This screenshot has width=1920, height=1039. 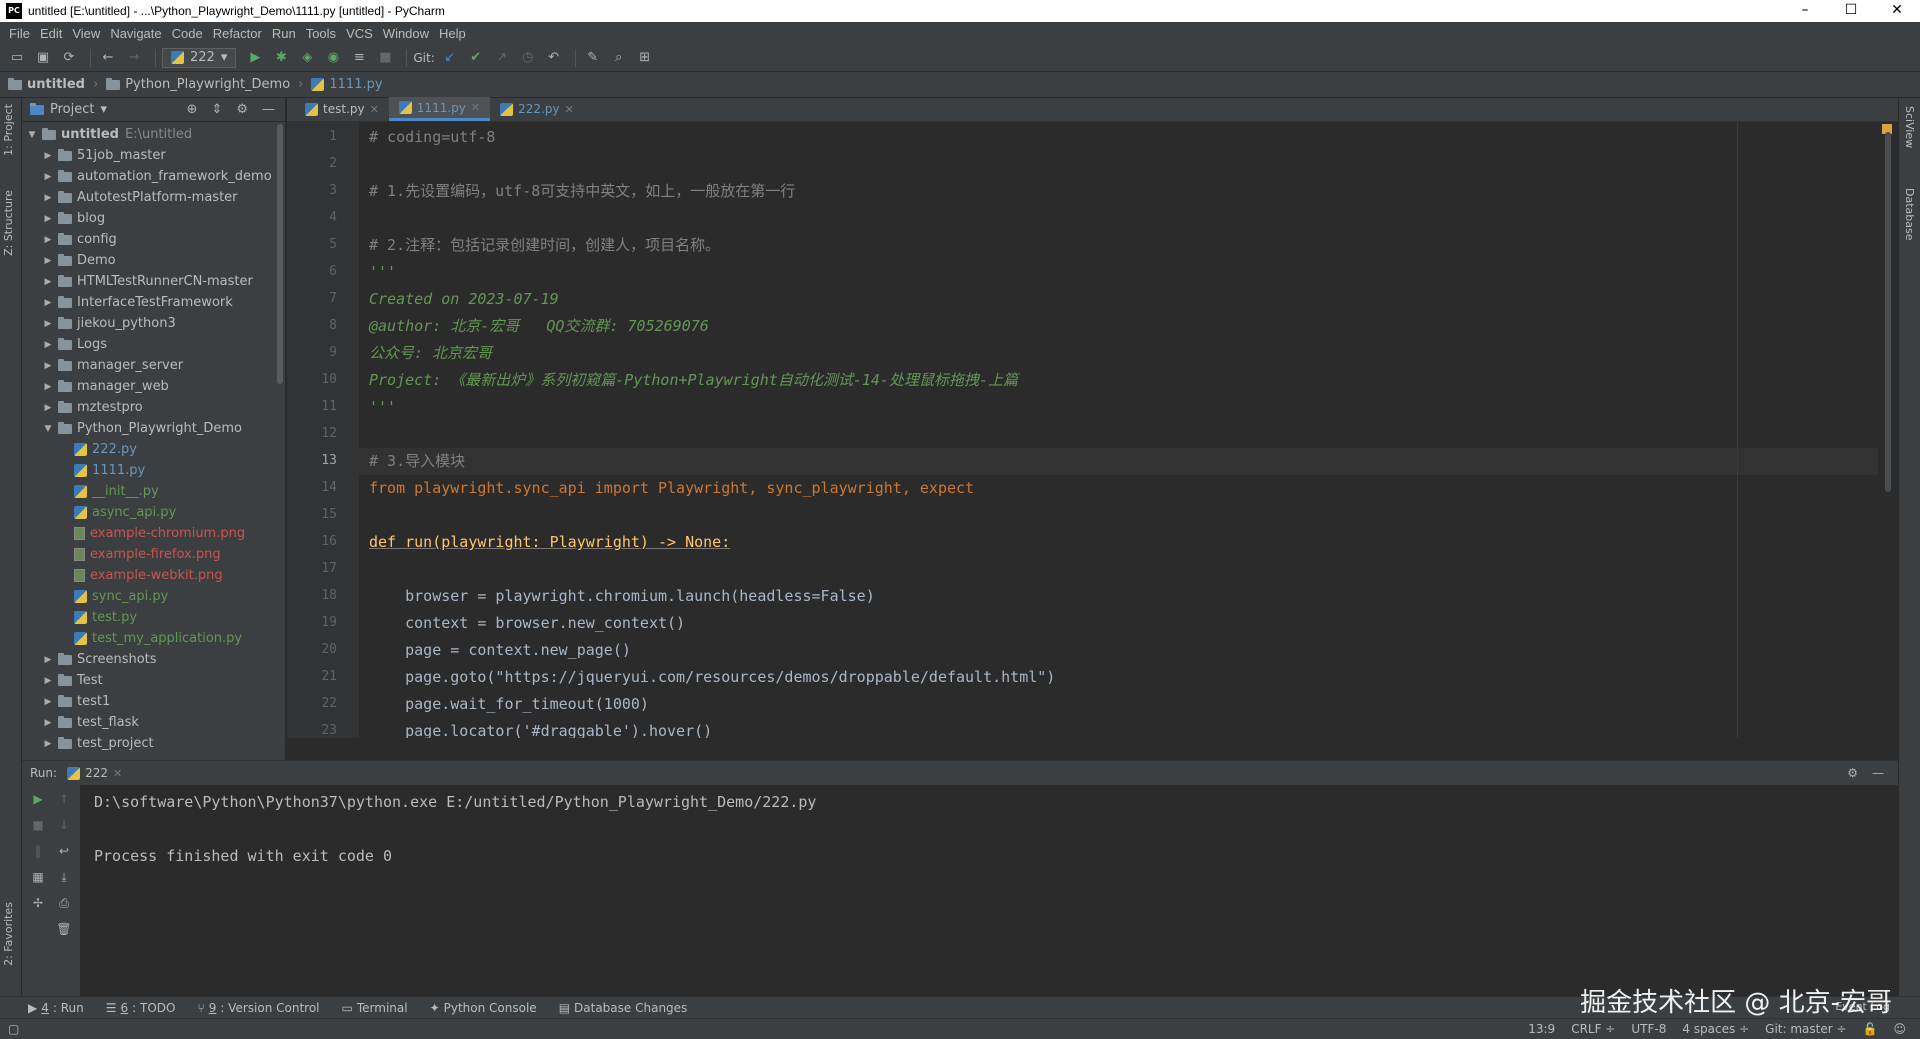 What do you see at coordinates (1805, 11) in the screenshot?
I see `minimize-button: –` at bounding box center [1805, 11].